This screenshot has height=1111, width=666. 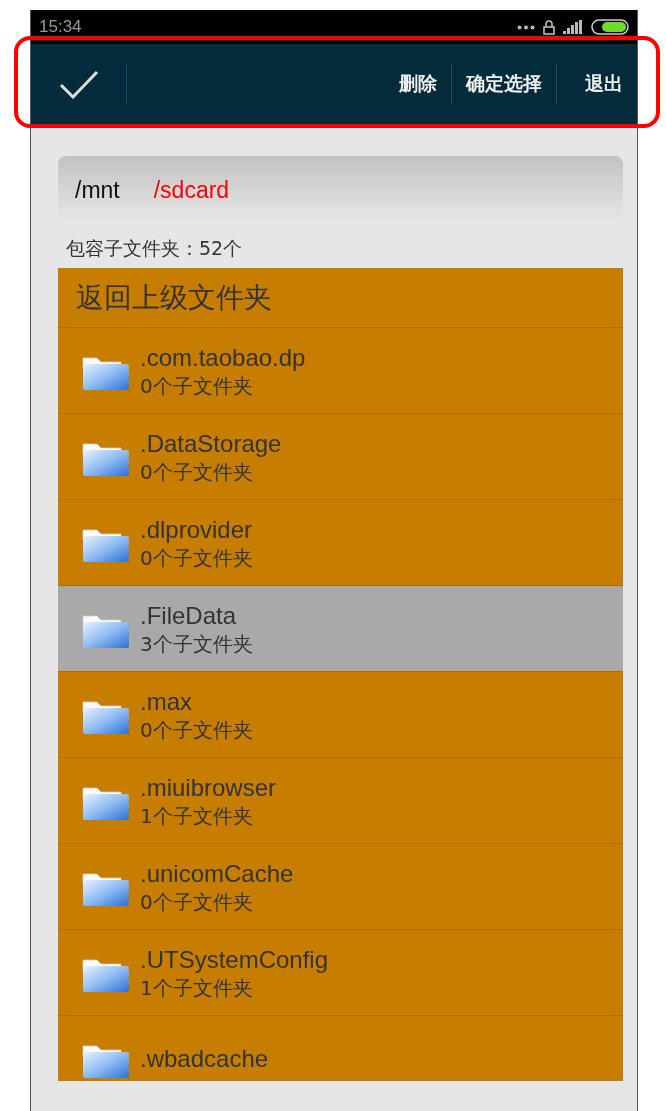 What do you see at coordinates (196, 643) in the screenshot?
I see `subfolder-count: 3个子文件夹` at bounding box center [196, 643].